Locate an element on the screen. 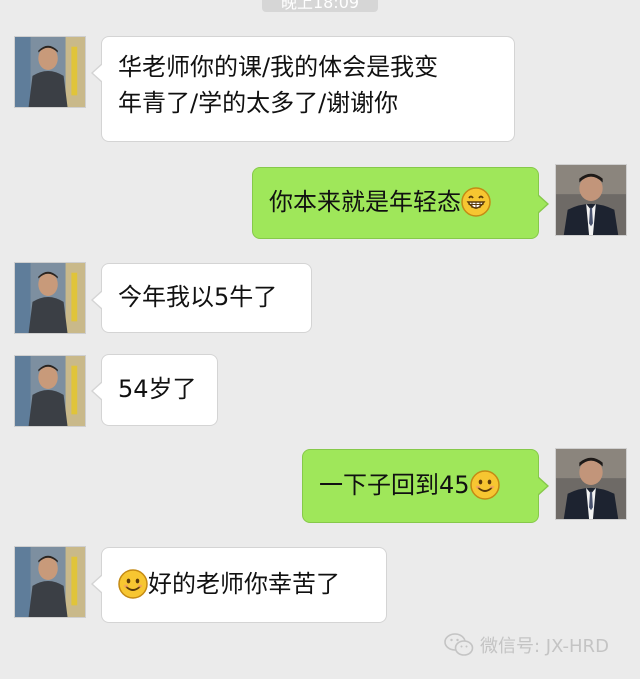  watermark: 微信号: JX-HRD is located at coordinates (526, 645).